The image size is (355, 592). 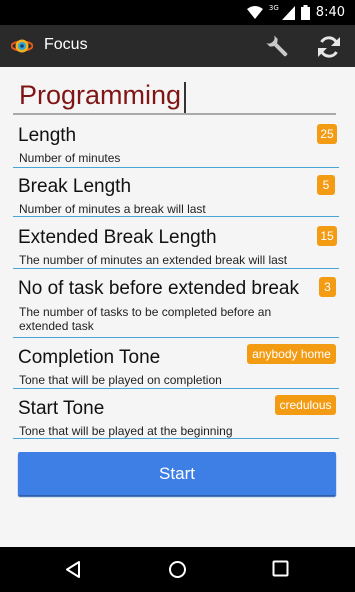 What do you see at coordinates (185, 97) in the screenshot?
I see `text-cursor` at bounding box center [185, 97].